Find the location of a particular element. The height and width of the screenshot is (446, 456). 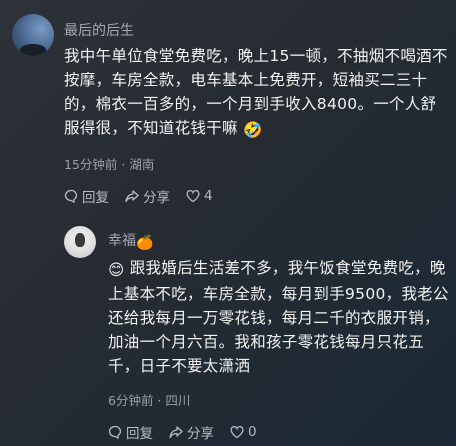

reply-actions: 回复 分享 0 is located at coordinates (190, 432).